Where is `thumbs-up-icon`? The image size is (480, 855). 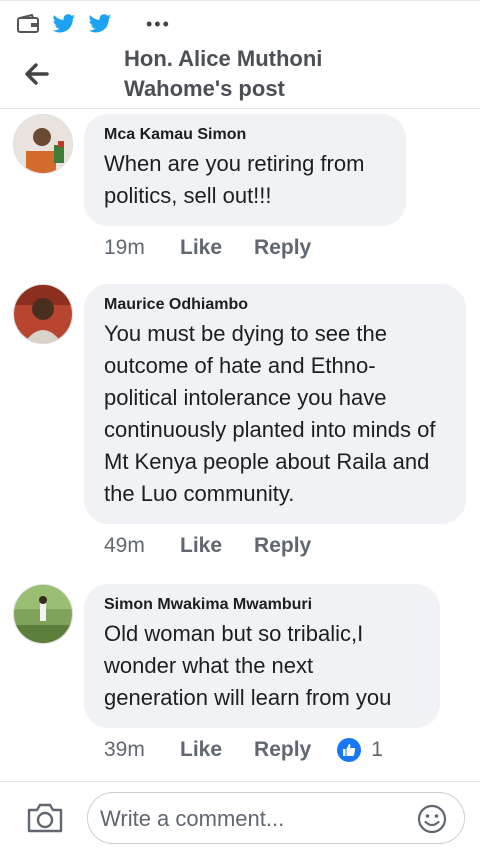
thumbs-up-icon is located at coordinates (349, 750).